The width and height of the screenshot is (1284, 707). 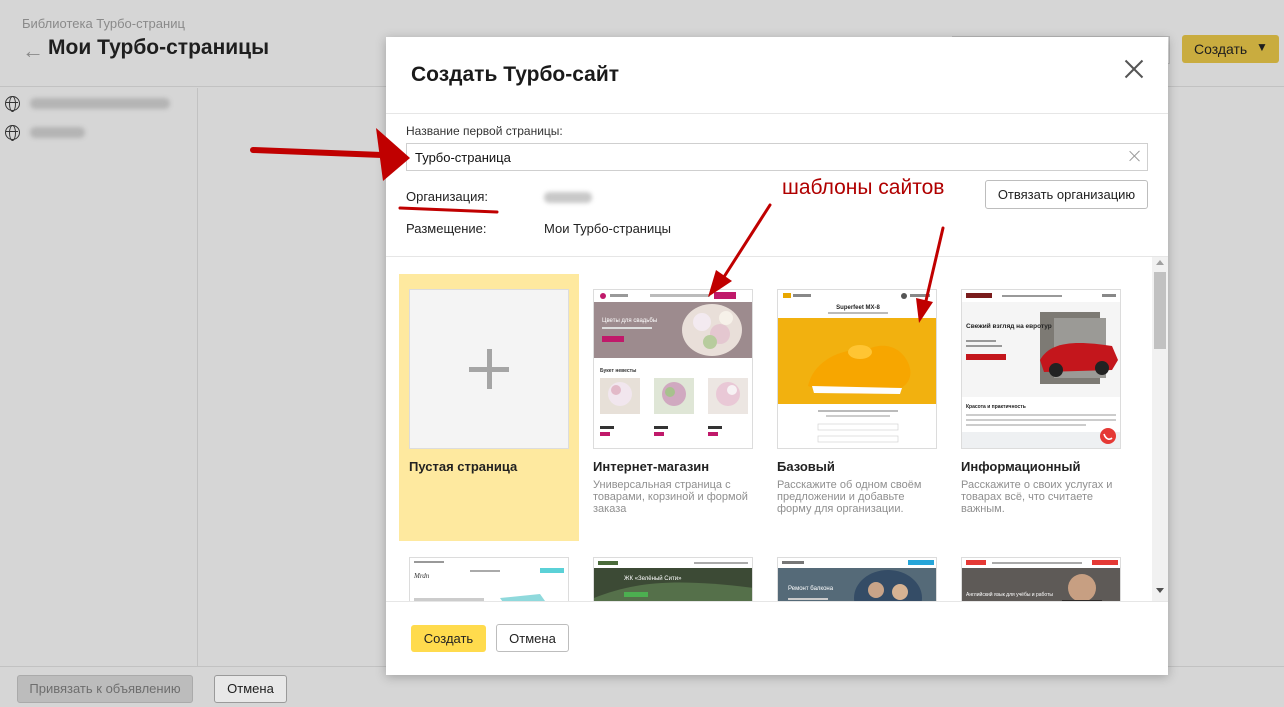 I want to click on template-thumbnail, so click(x=489, y=369).